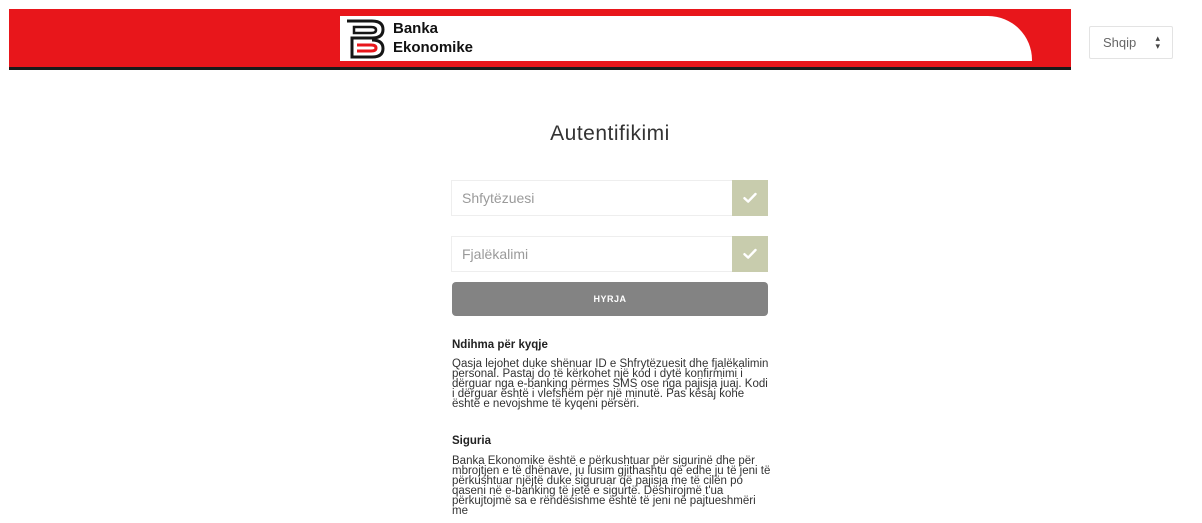 This screenshot has height=523, width=1202. I want to click on updown-arrow-icon: ▴ ▾, so click(1157, 42).